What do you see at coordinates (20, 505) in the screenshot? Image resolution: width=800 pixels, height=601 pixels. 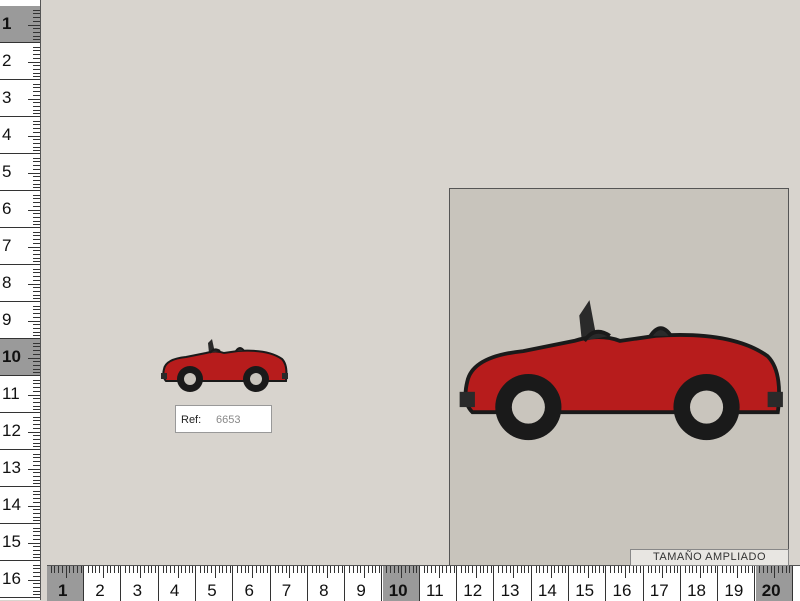 I see `vertical-ruler-mark: 14` at bounding box center [20, 505].